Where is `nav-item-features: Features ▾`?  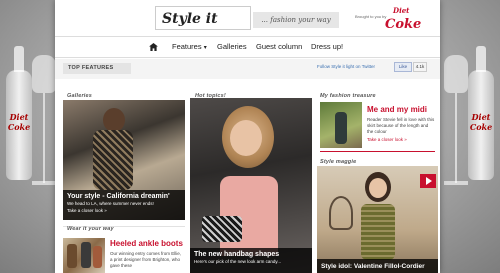
nav-item-features: Features ▾ is located at coordinates (189, 47).